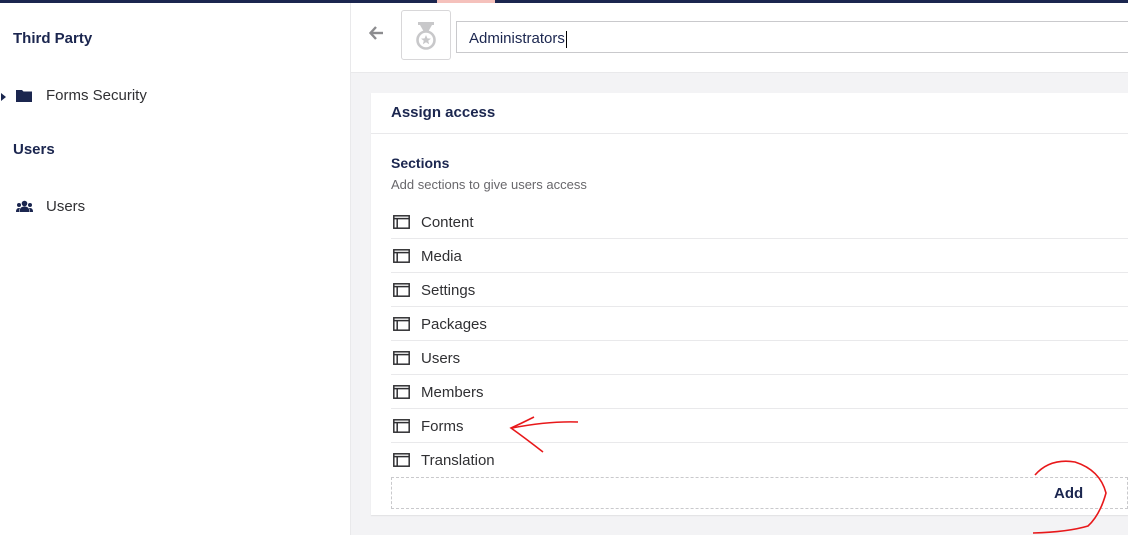  What do you see at coordinates (452, 392) in the screenshot?
I see `section-item-label: Members` at bounding box center [452, 392].